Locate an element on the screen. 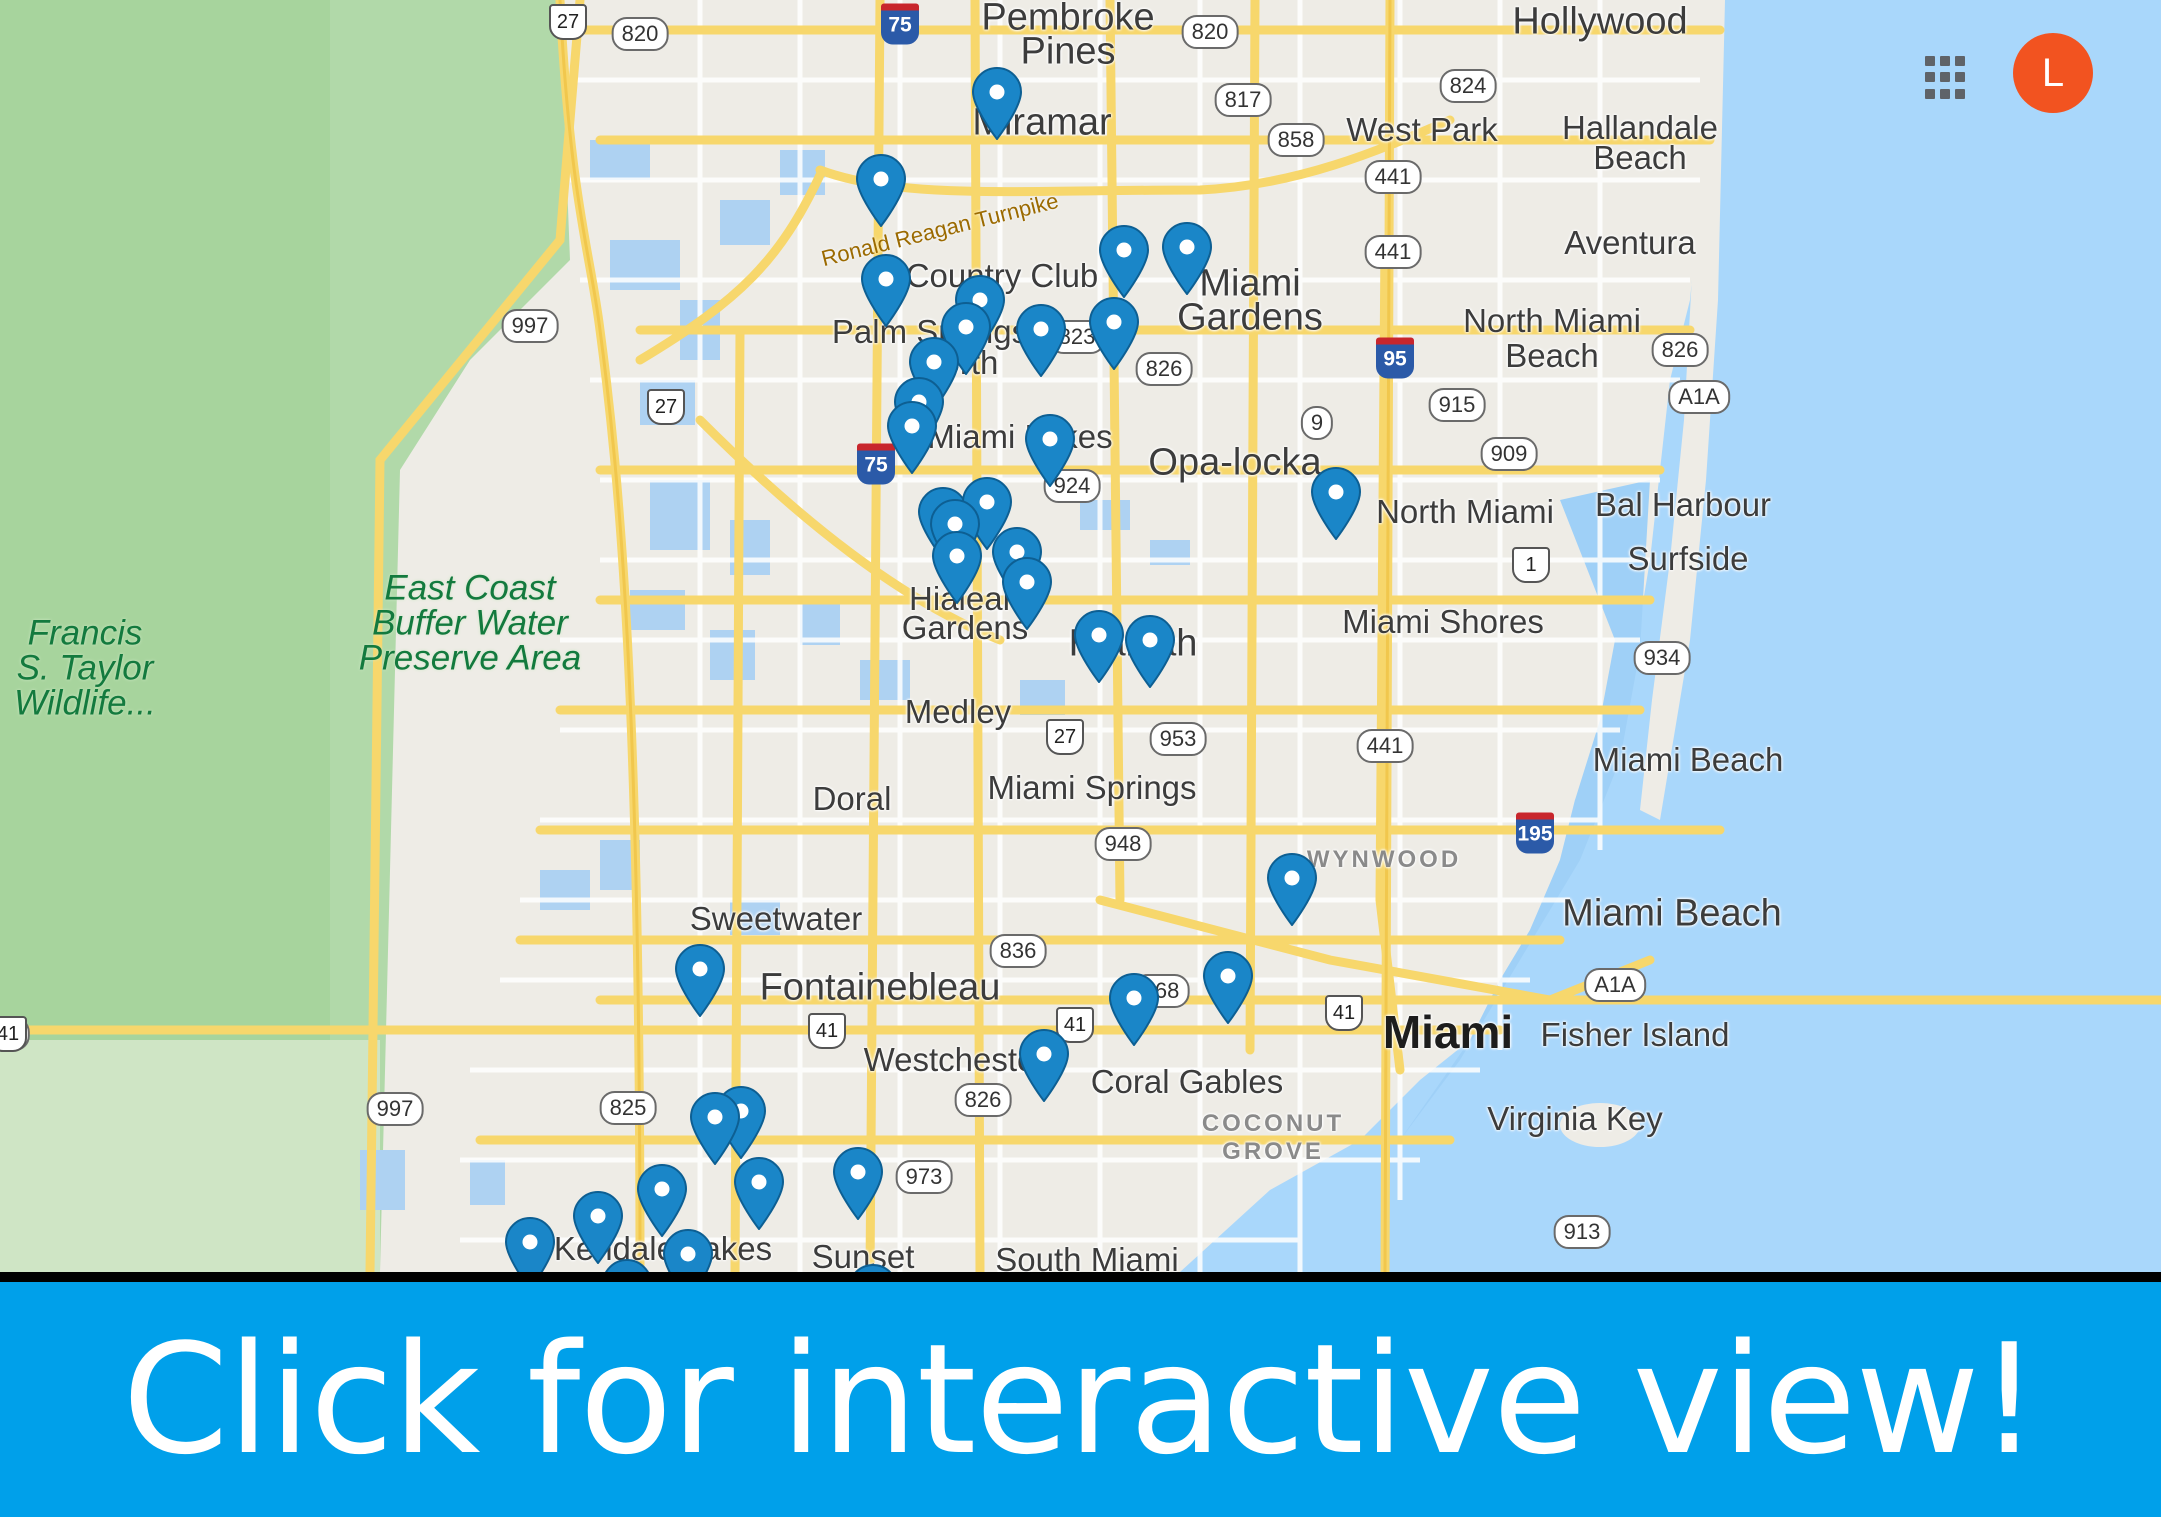 Image resolution: width=2161 pixels, height=1517 pixels. place-label: Medley is located at coordinates (958, 711).